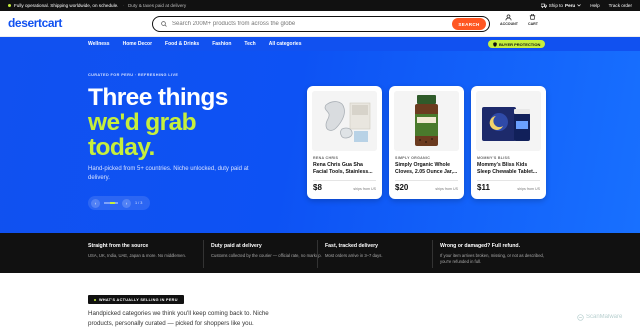  What do you see at coordinates (326, 158) in the screenshot?
I see `product-brand: RENA CHRIS` at bounding box center [326, 158].